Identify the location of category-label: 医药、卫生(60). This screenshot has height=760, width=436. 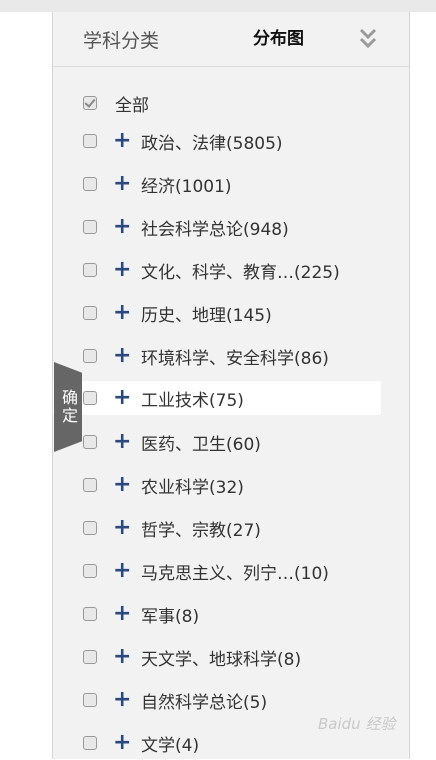
(201, 444).